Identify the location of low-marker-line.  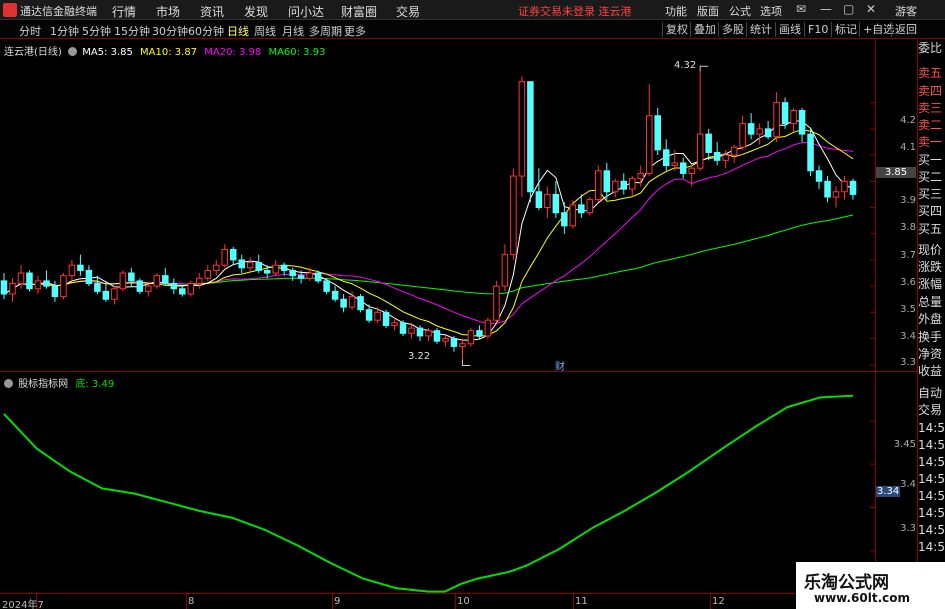
(466, 363).